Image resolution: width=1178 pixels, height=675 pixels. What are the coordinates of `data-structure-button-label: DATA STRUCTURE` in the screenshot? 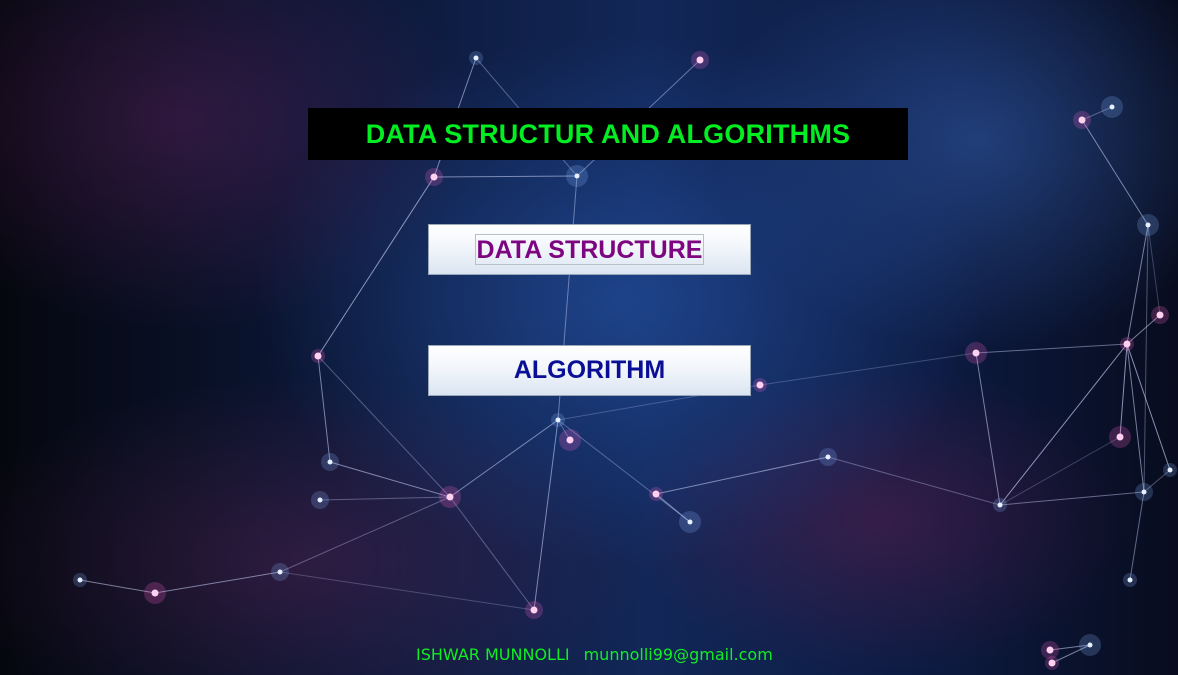 It's located at (589, 249).